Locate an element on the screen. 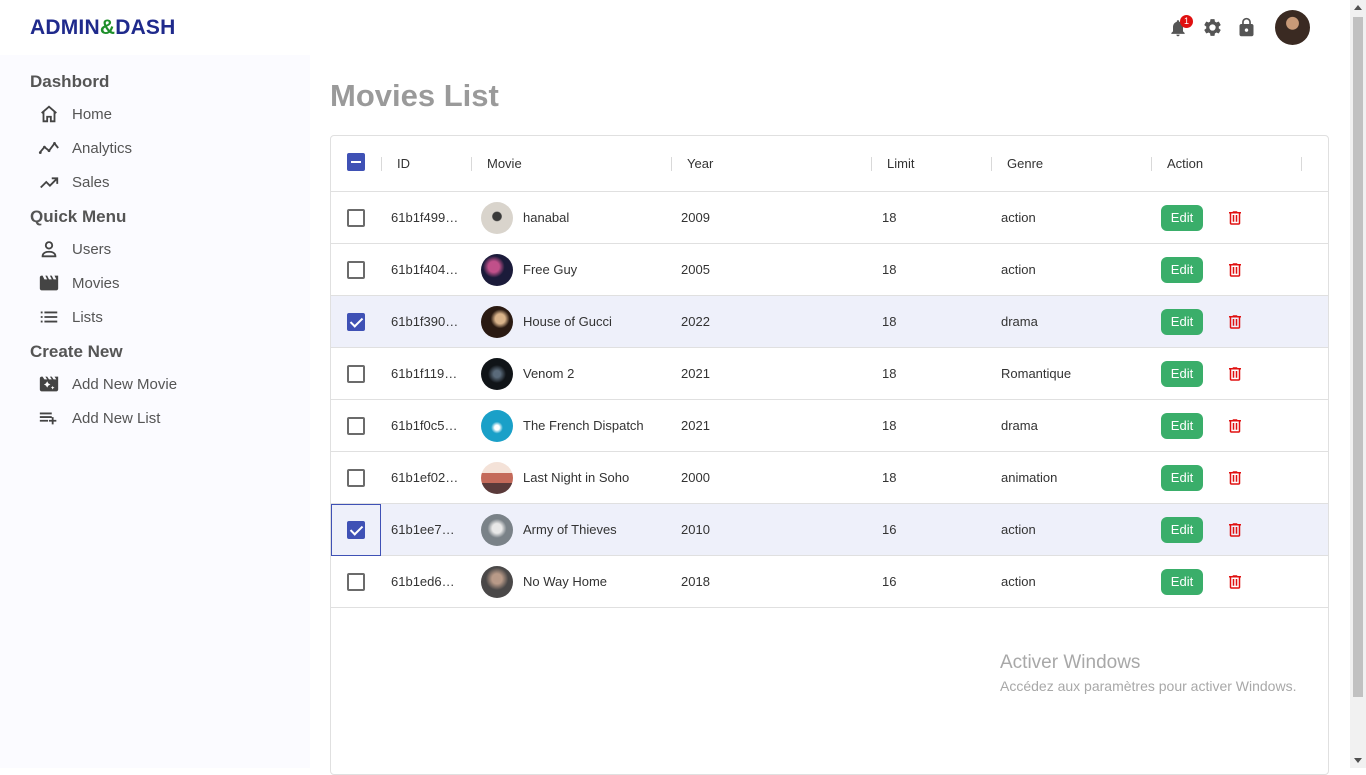 This screenshot has width=1366, height=775. table-row: 61b1f390… House of Gucci 2022 18 drama Edit is located at coordinates (829, 322).